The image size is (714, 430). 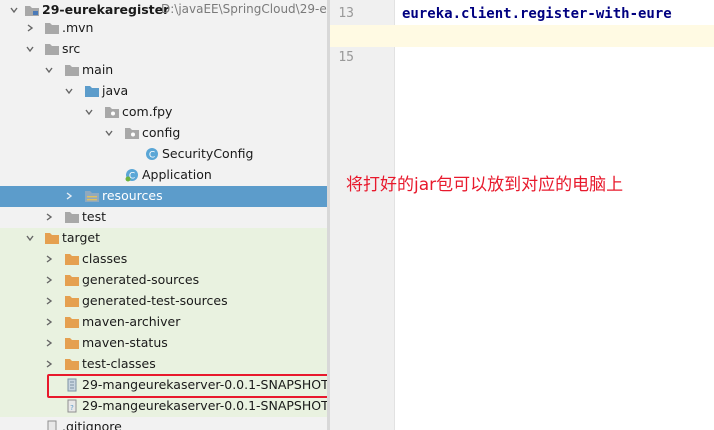 What do you see at coordinates (131, 321) in the screenshot?
I see `tree-label: maven-archiver` at bounding box center [131, 321].